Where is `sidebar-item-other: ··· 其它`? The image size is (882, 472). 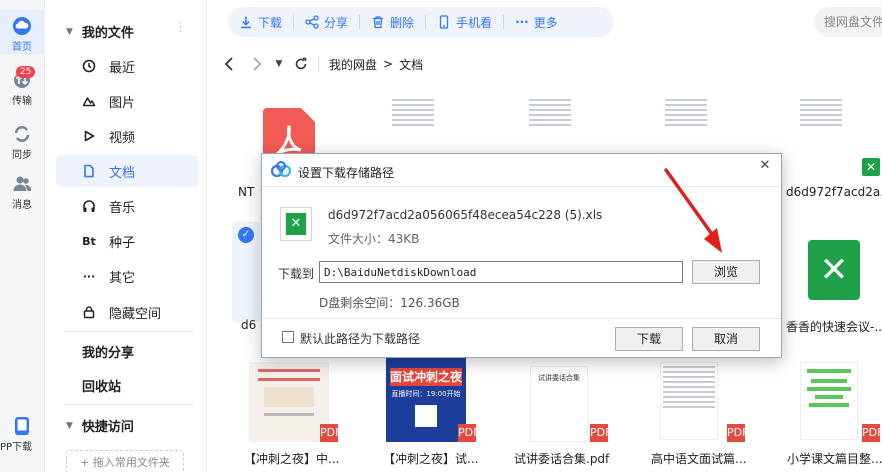 sidebar-item-other: ··· 其它 is located at coordinates (127, 276).